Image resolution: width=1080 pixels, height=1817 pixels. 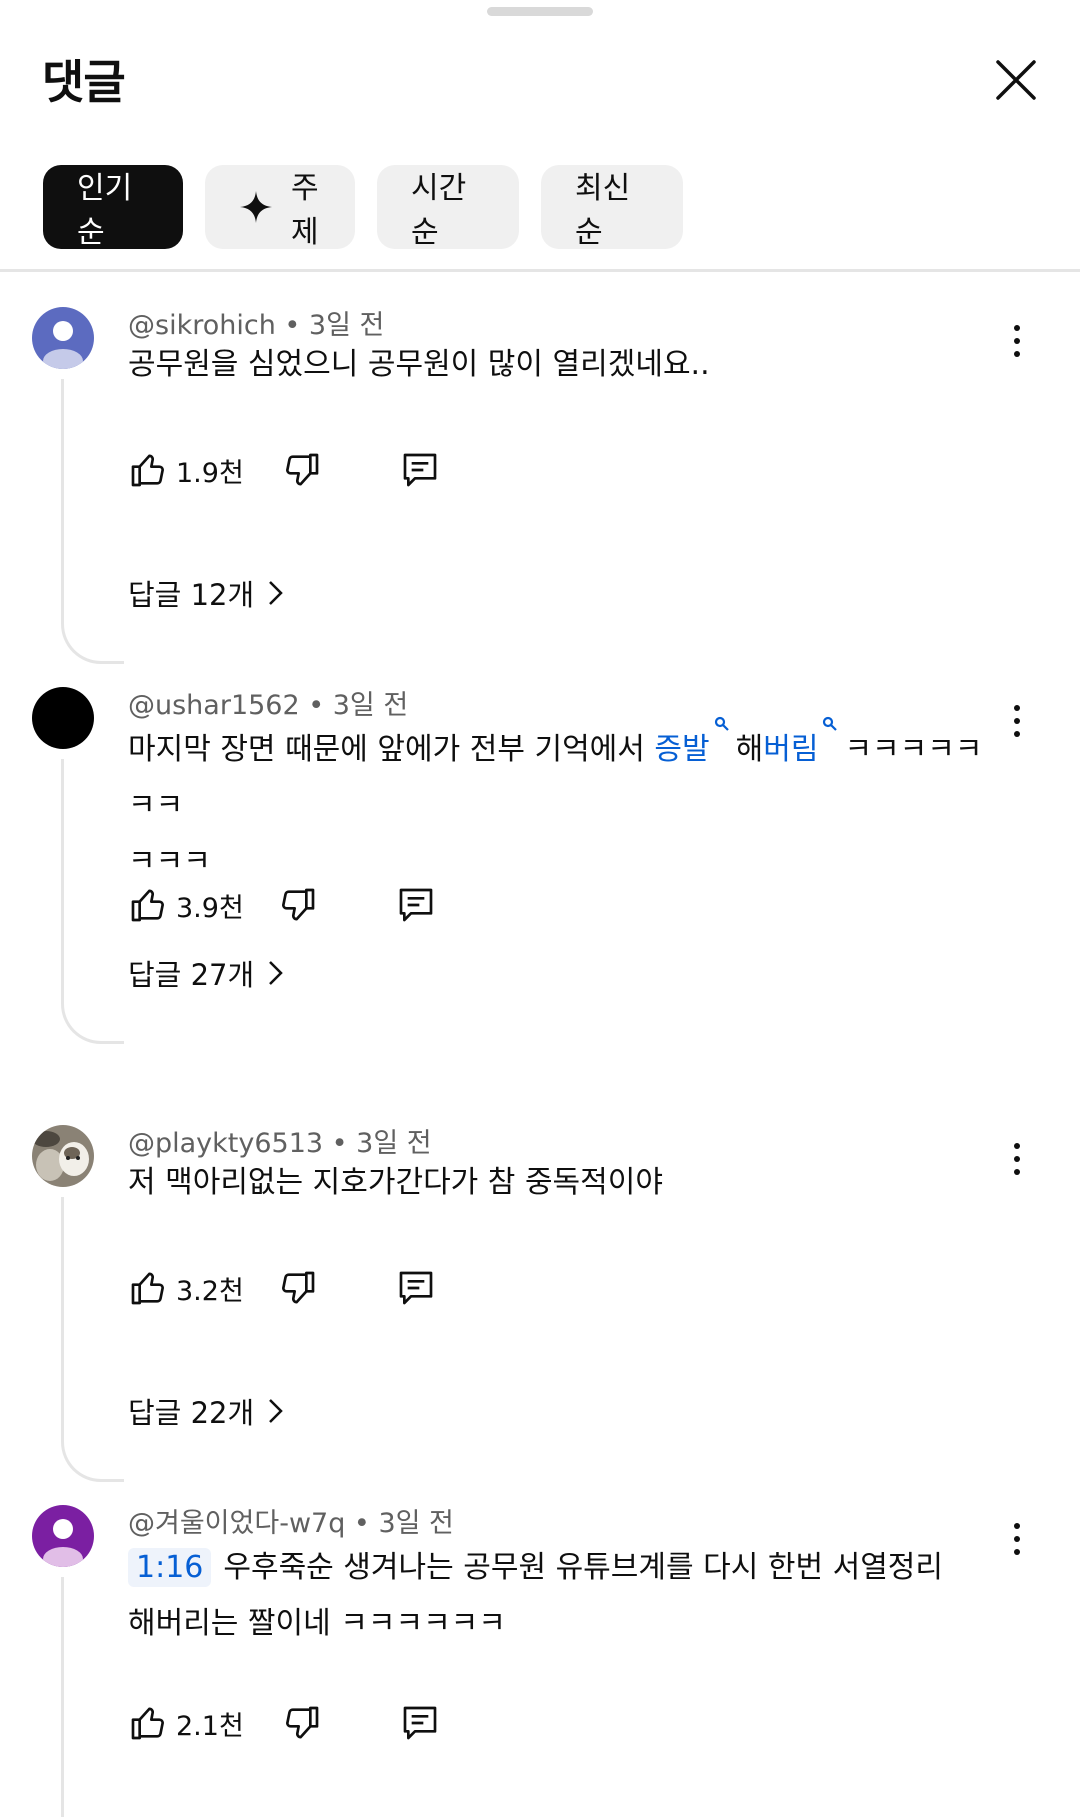 I want to click on sort-chips: 인기순 주제 시간순 최신순, so click(x=363, y=207).